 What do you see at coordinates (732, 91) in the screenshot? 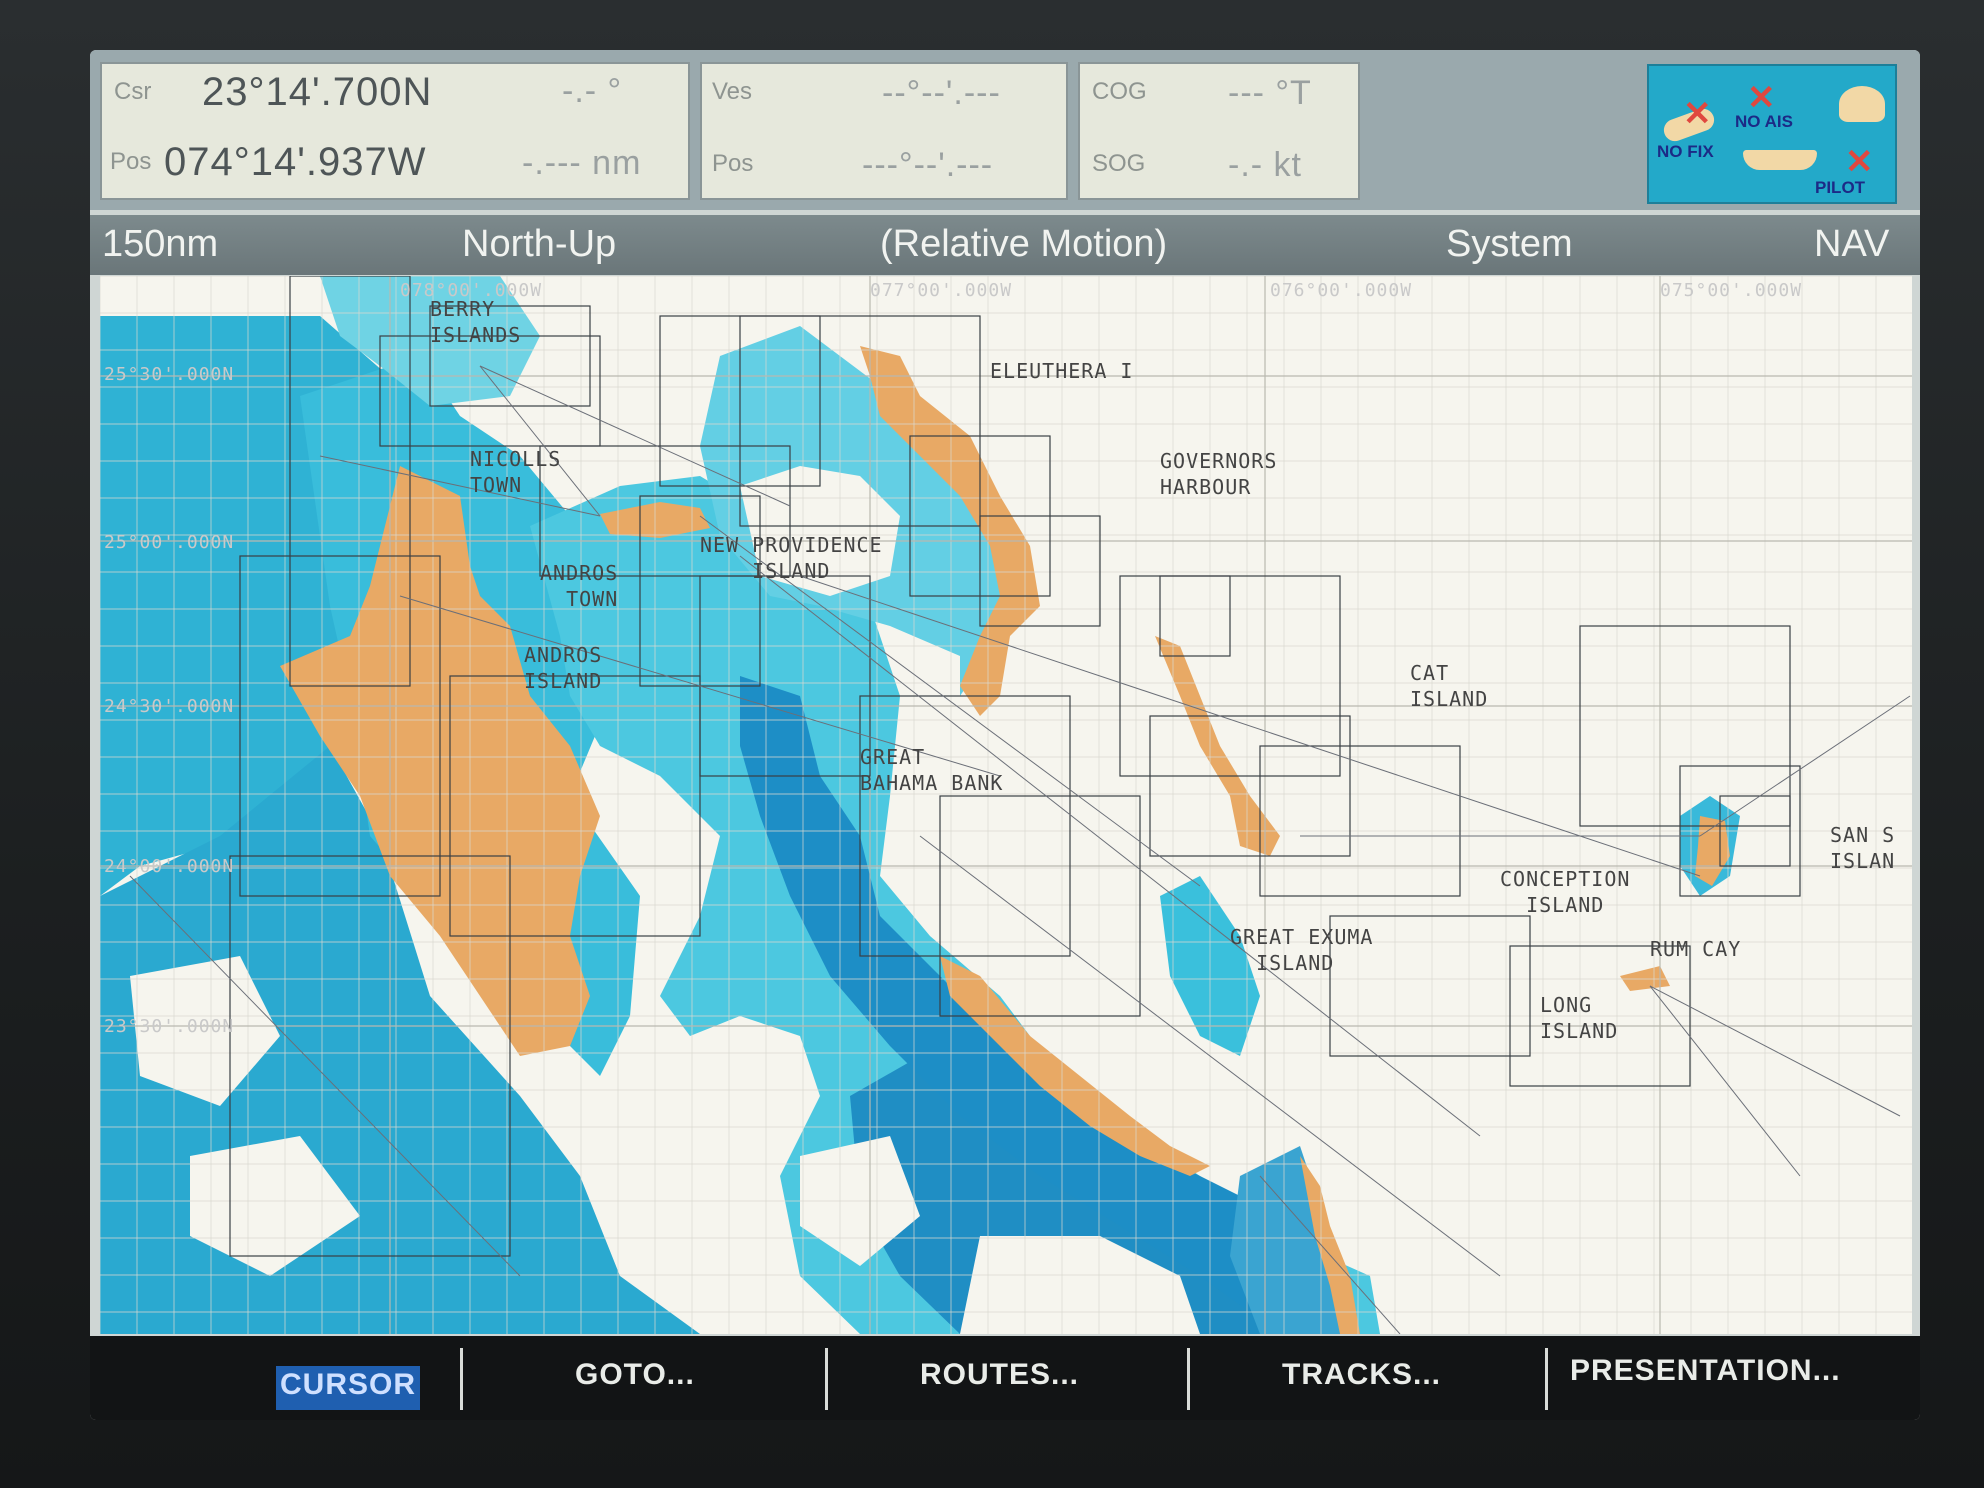
I see `vessel-label: Ves` at bounding box center [732, 91].